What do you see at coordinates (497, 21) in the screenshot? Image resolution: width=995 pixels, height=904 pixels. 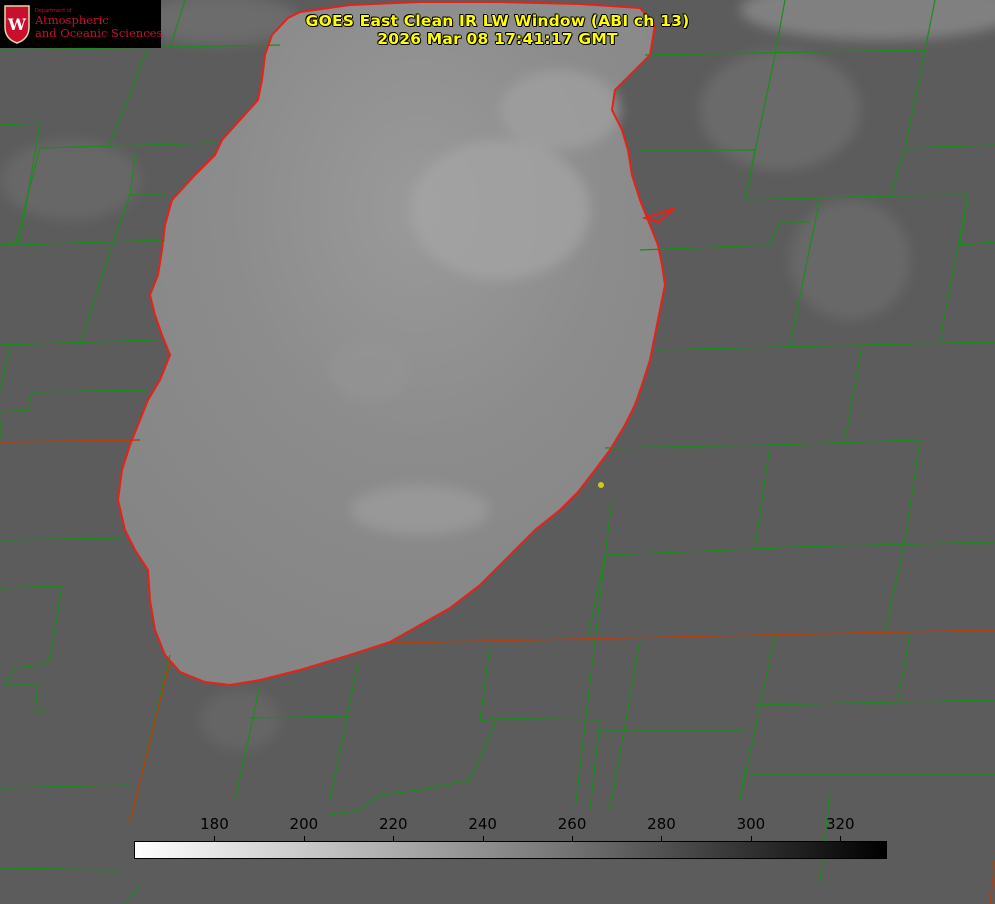 I see `image-title: GOES East Clean IR LW Window (ABI ch 13)` at bounding box center [497, 21].